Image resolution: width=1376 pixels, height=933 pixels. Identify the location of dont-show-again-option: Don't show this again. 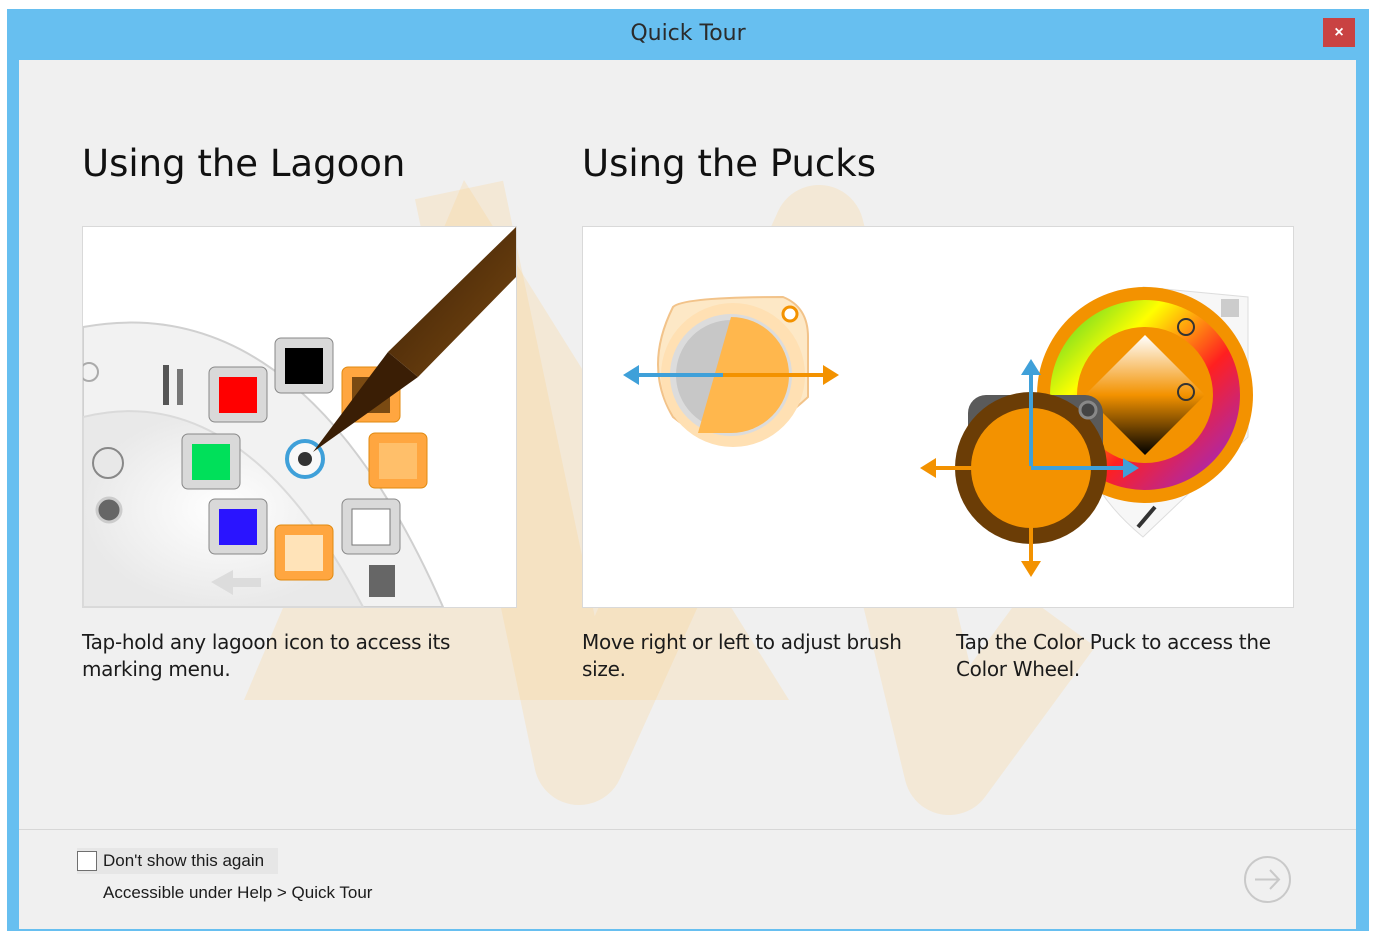
(178, 861).